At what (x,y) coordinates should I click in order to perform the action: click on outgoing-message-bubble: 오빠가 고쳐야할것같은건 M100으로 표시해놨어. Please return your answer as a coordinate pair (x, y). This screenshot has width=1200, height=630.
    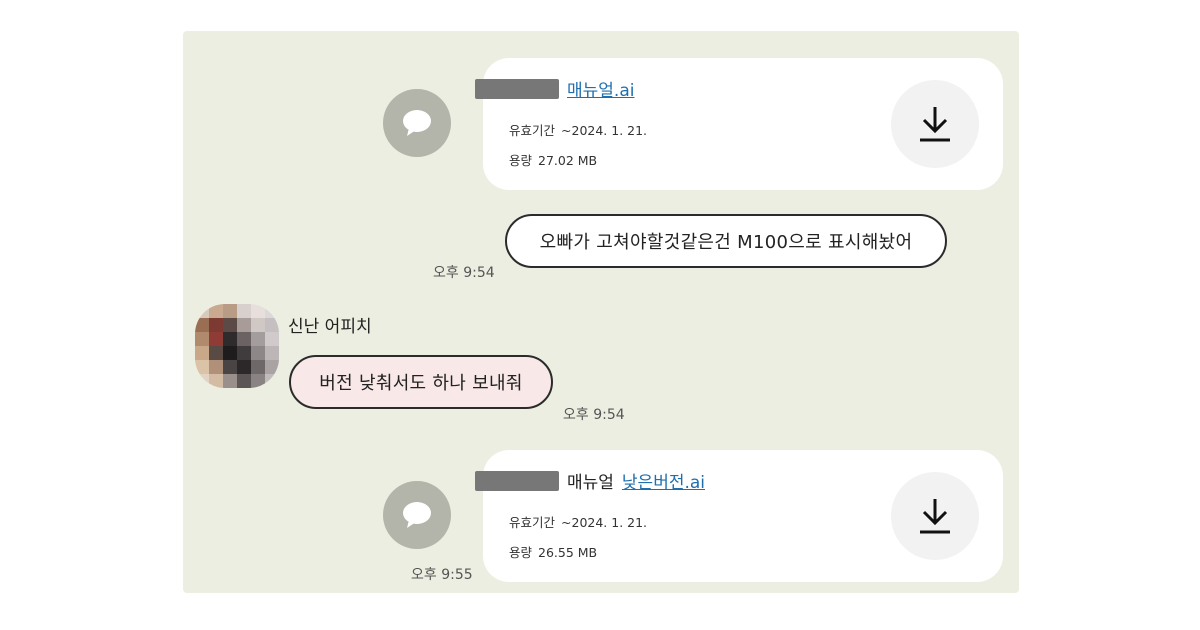
    Looking at the image, I should click on (726, 241).